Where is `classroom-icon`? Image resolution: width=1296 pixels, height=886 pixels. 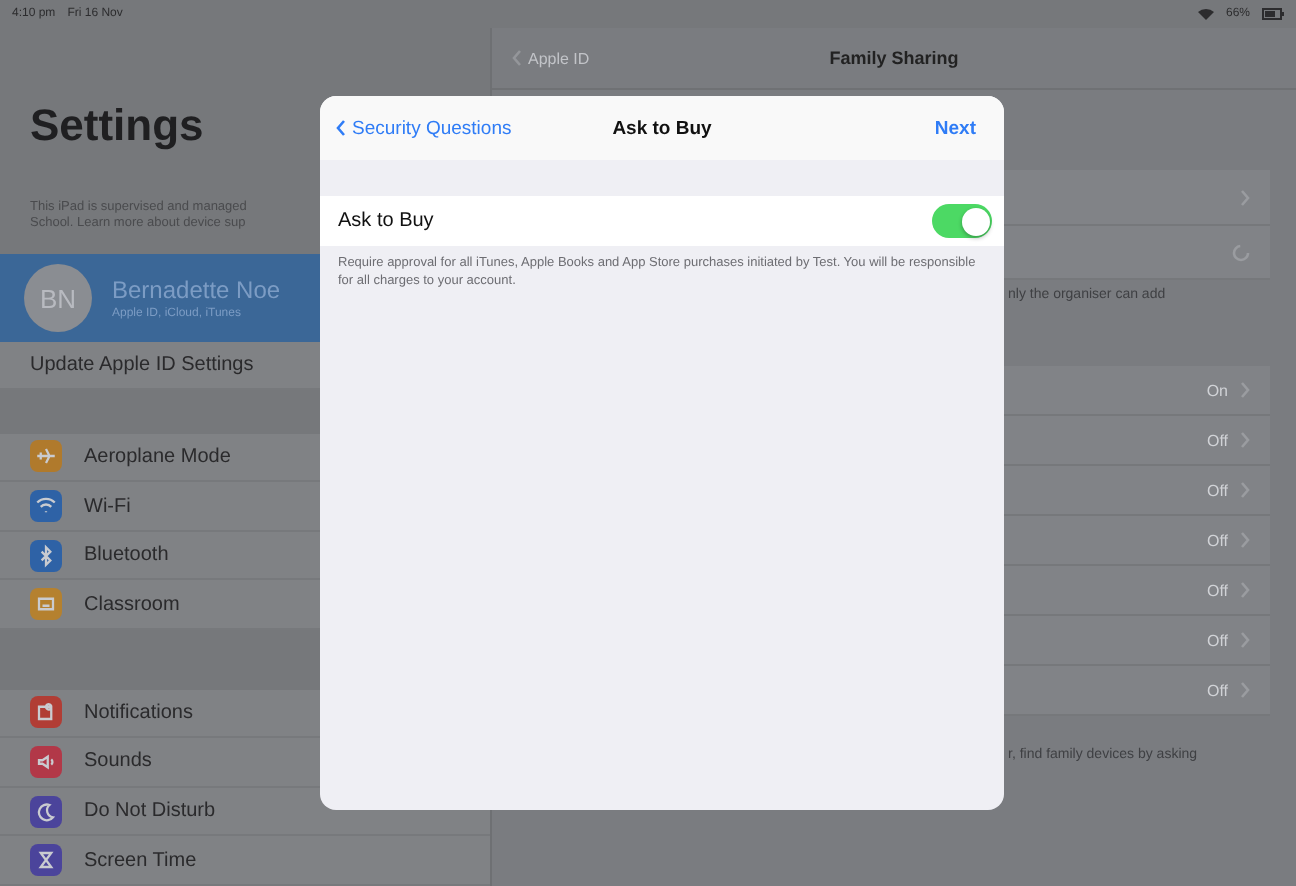
classroom-icon is located at coordinates (46, 604).